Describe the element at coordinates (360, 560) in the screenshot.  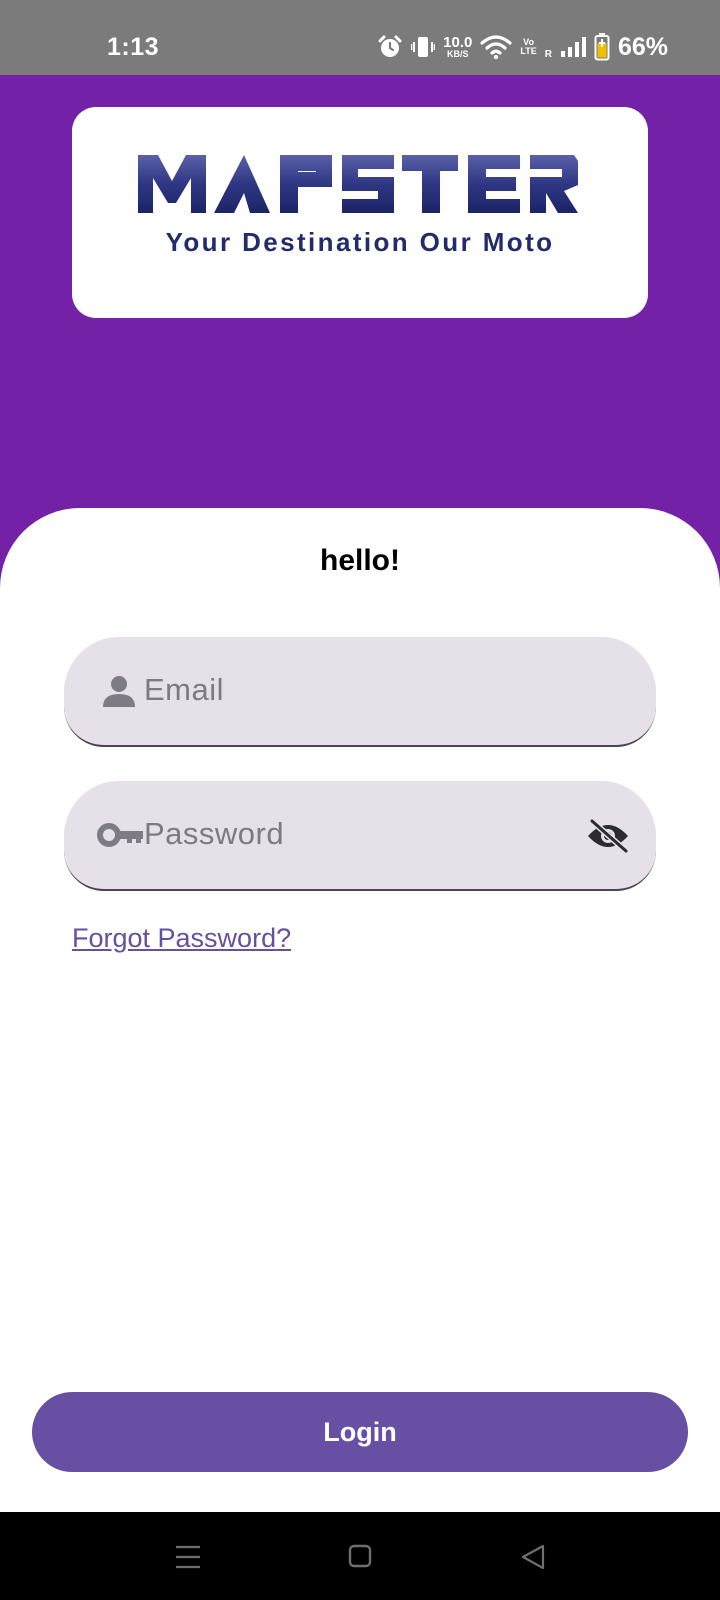
I see `greeting-heading: hello!` at that location.